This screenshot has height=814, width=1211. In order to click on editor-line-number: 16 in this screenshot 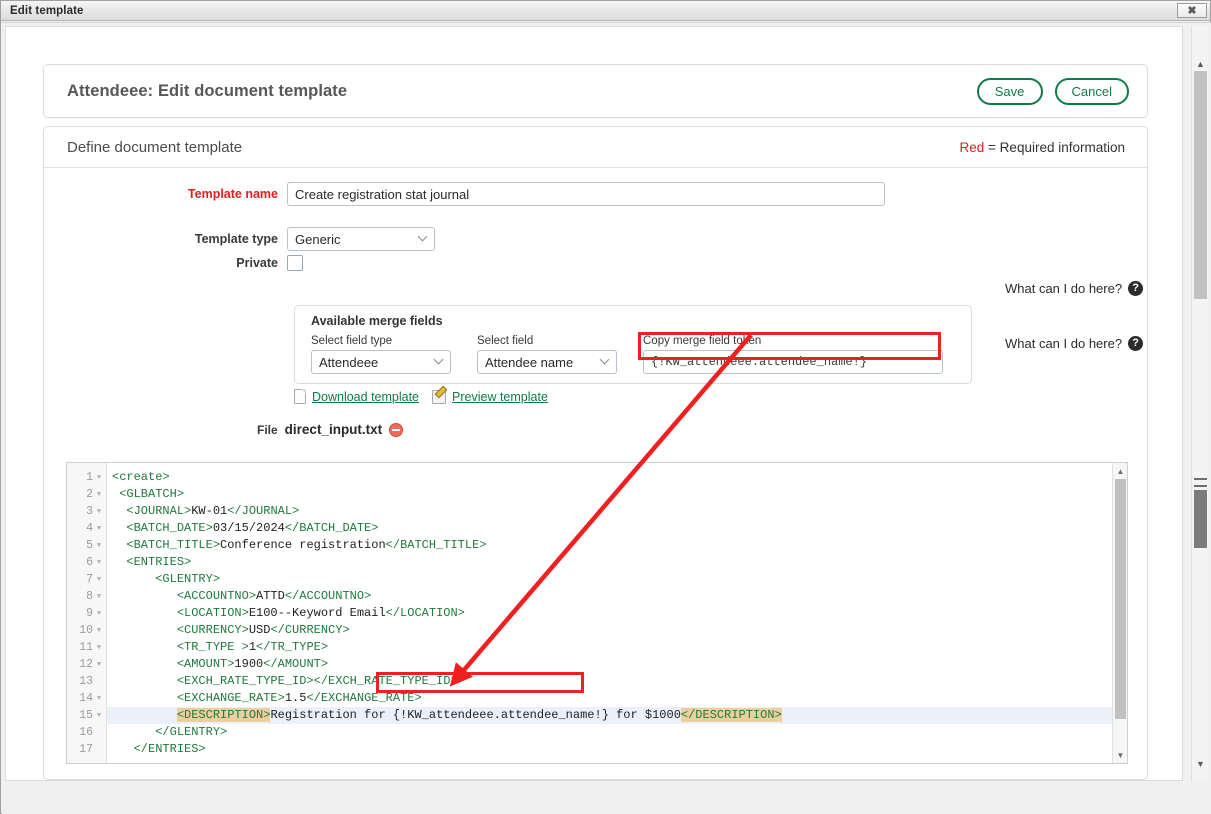, I will do `click(86, 732)`.